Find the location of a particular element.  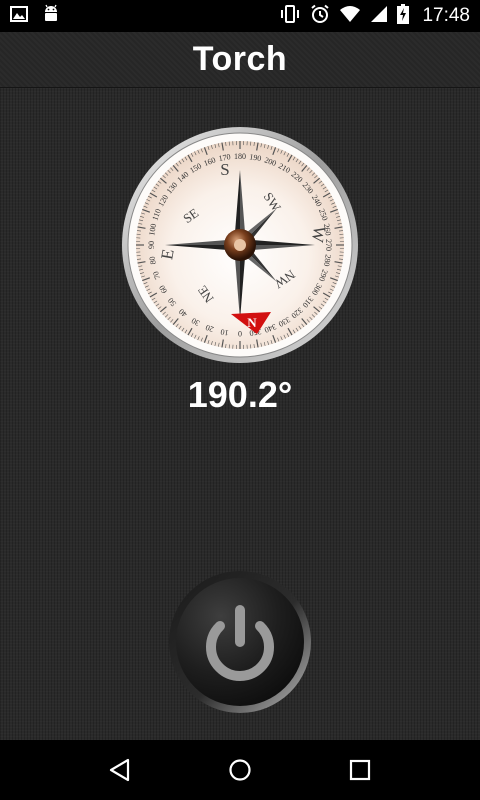

back-icon is located at coordinates (119, 770).